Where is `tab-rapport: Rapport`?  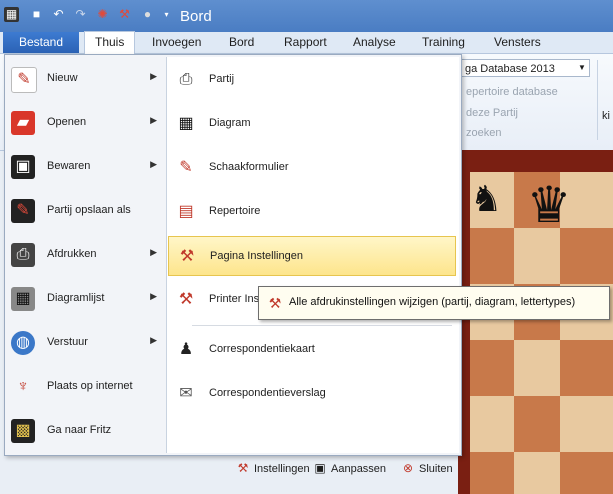
tab-rapport: Rapport is located at coordinates (305, 42).